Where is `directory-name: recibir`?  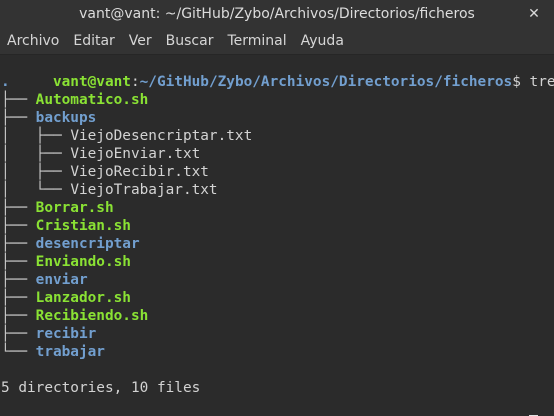
directory-name: recibir is located at coordinates (66, 334).